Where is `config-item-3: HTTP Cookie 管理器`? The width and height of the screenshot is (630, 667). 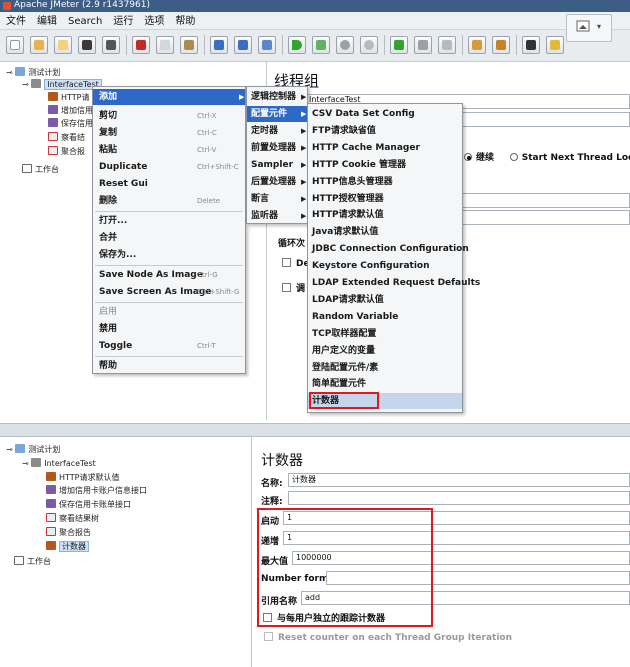 config-item-3: HTTP Cookie 管理器 is located at coordinates (385, 165).